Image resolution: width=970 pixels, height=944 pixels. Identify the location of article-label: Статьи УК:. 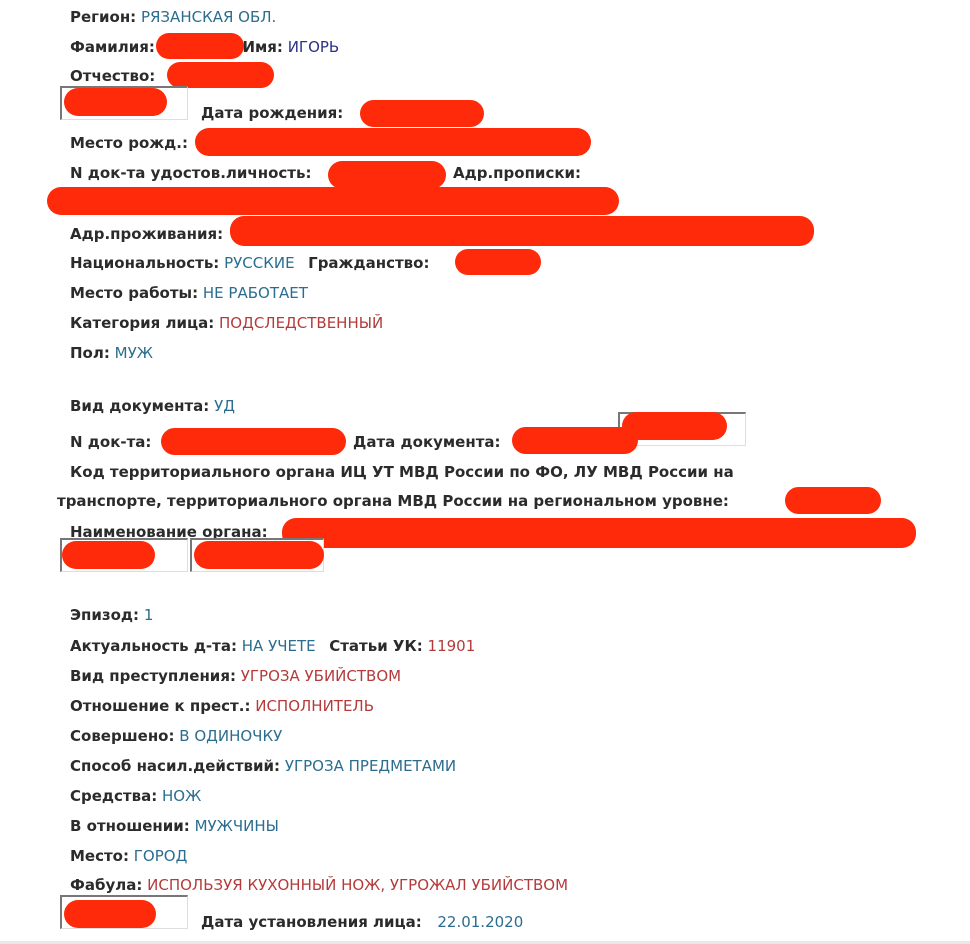
(376, 646).